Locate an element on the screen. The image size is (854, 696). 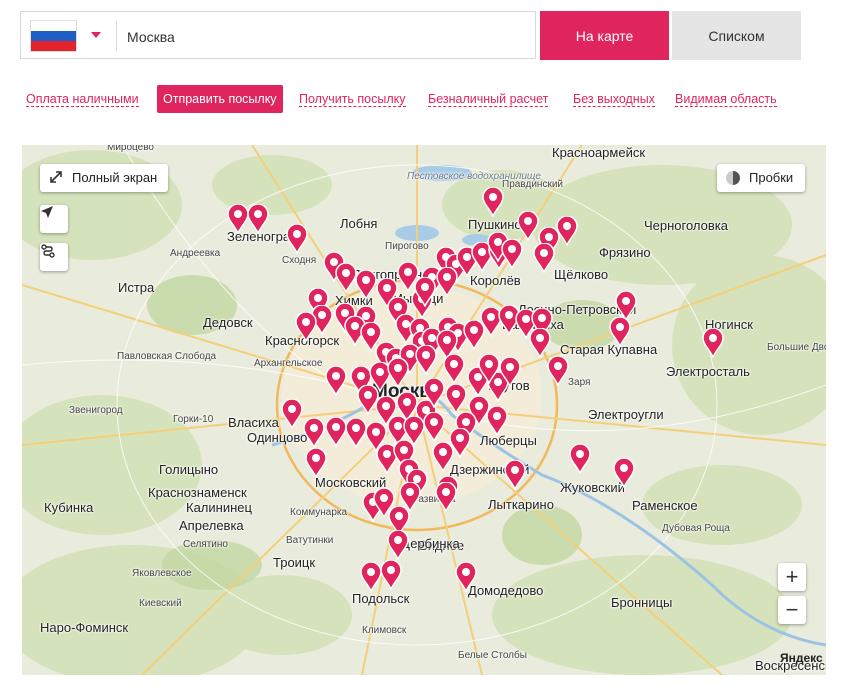
filter-cash-payment: Оплата наличными is located at coordinates (82, 99).